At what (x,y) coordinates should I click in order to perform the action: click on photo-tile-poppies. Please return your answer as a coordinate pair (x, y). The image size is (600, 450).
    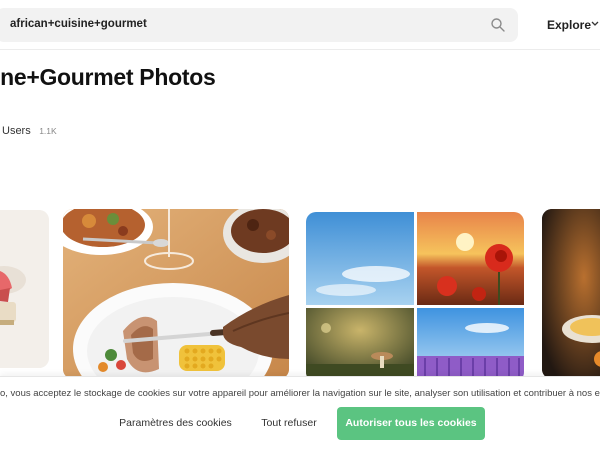
    Looking at the image, I should click on (470, 258).